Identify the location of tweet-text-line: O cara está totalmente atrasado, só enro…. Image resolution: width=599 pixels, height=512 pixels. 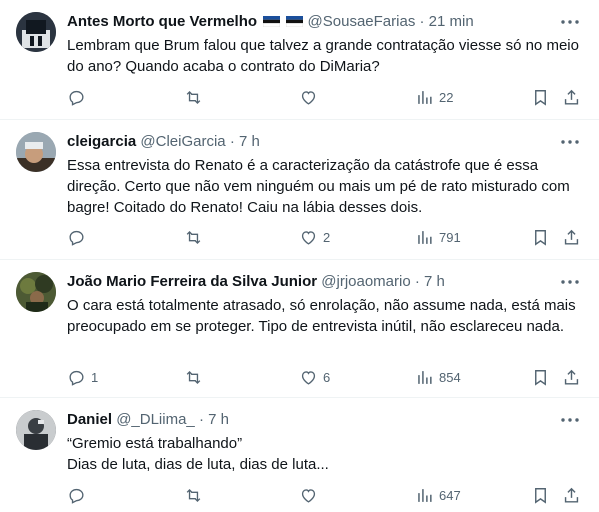
(321, 316).